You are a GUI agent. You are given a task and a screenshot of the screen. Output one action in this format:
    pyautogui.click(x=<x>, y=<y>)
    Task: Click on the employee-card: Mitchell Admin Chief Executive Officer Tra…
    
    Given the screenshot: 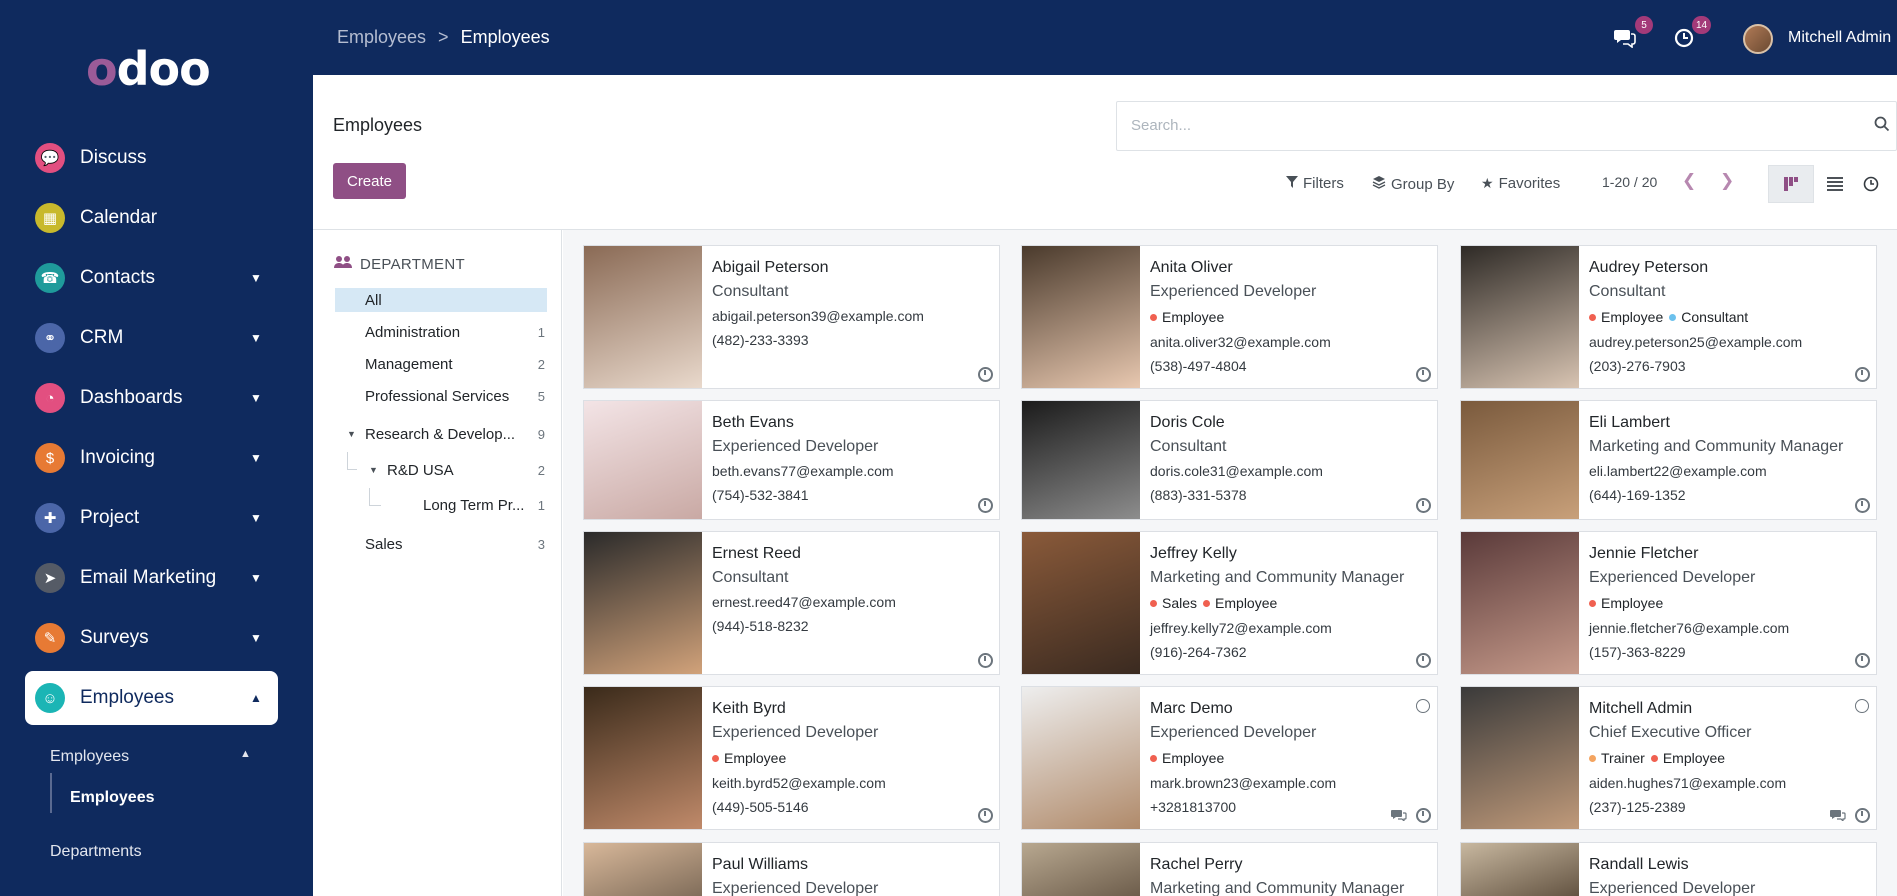 What is the action you would take?
    pyautogui.click(x=1668, y=758)
    